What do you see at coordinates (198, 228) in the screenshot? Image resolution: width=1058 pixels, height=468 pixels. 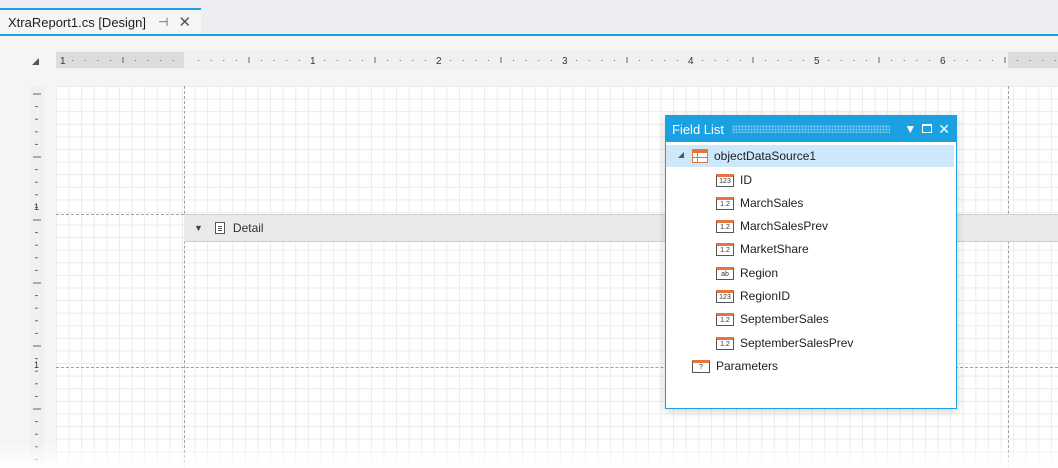 I see `collapse-arrow-icon: ▼` at bounding box center [198, 228].